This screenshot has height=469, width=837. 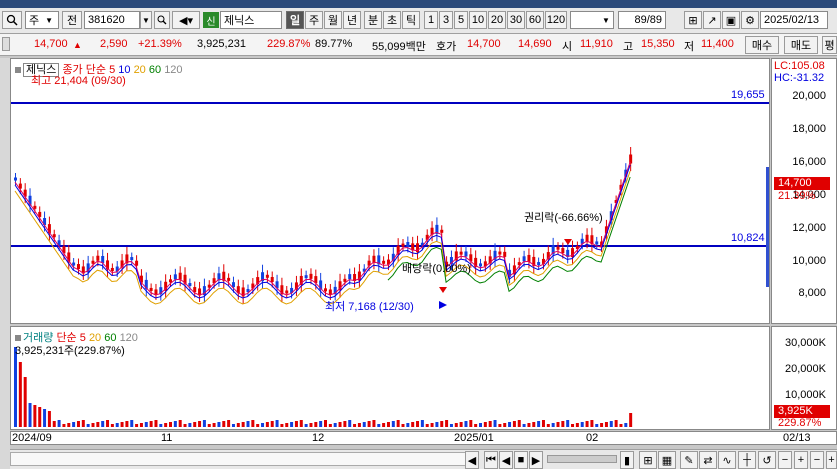 I want to click on indicator-icon: ∿, so click(x=727, y=460).